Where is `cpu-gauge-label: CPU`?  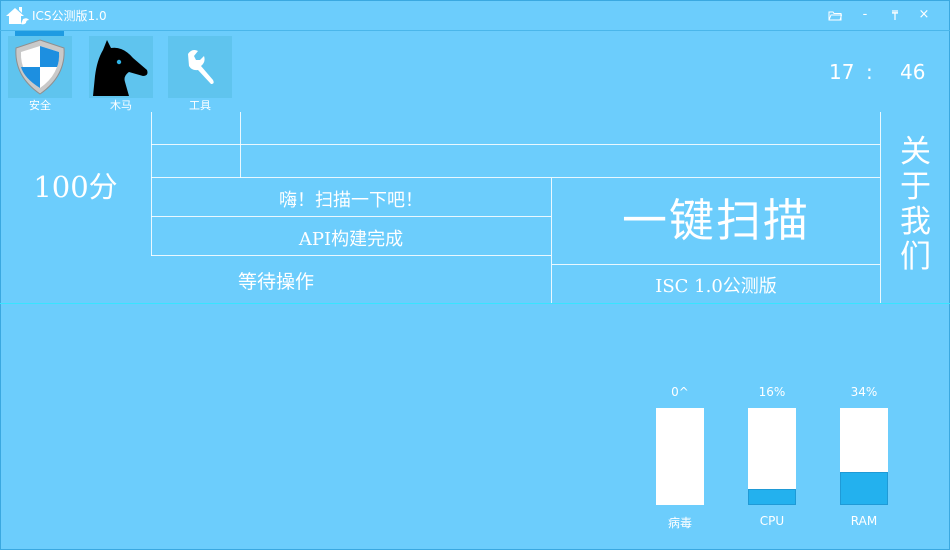
cpu-gauge-label: CPU is located at coordinates (772, 521).